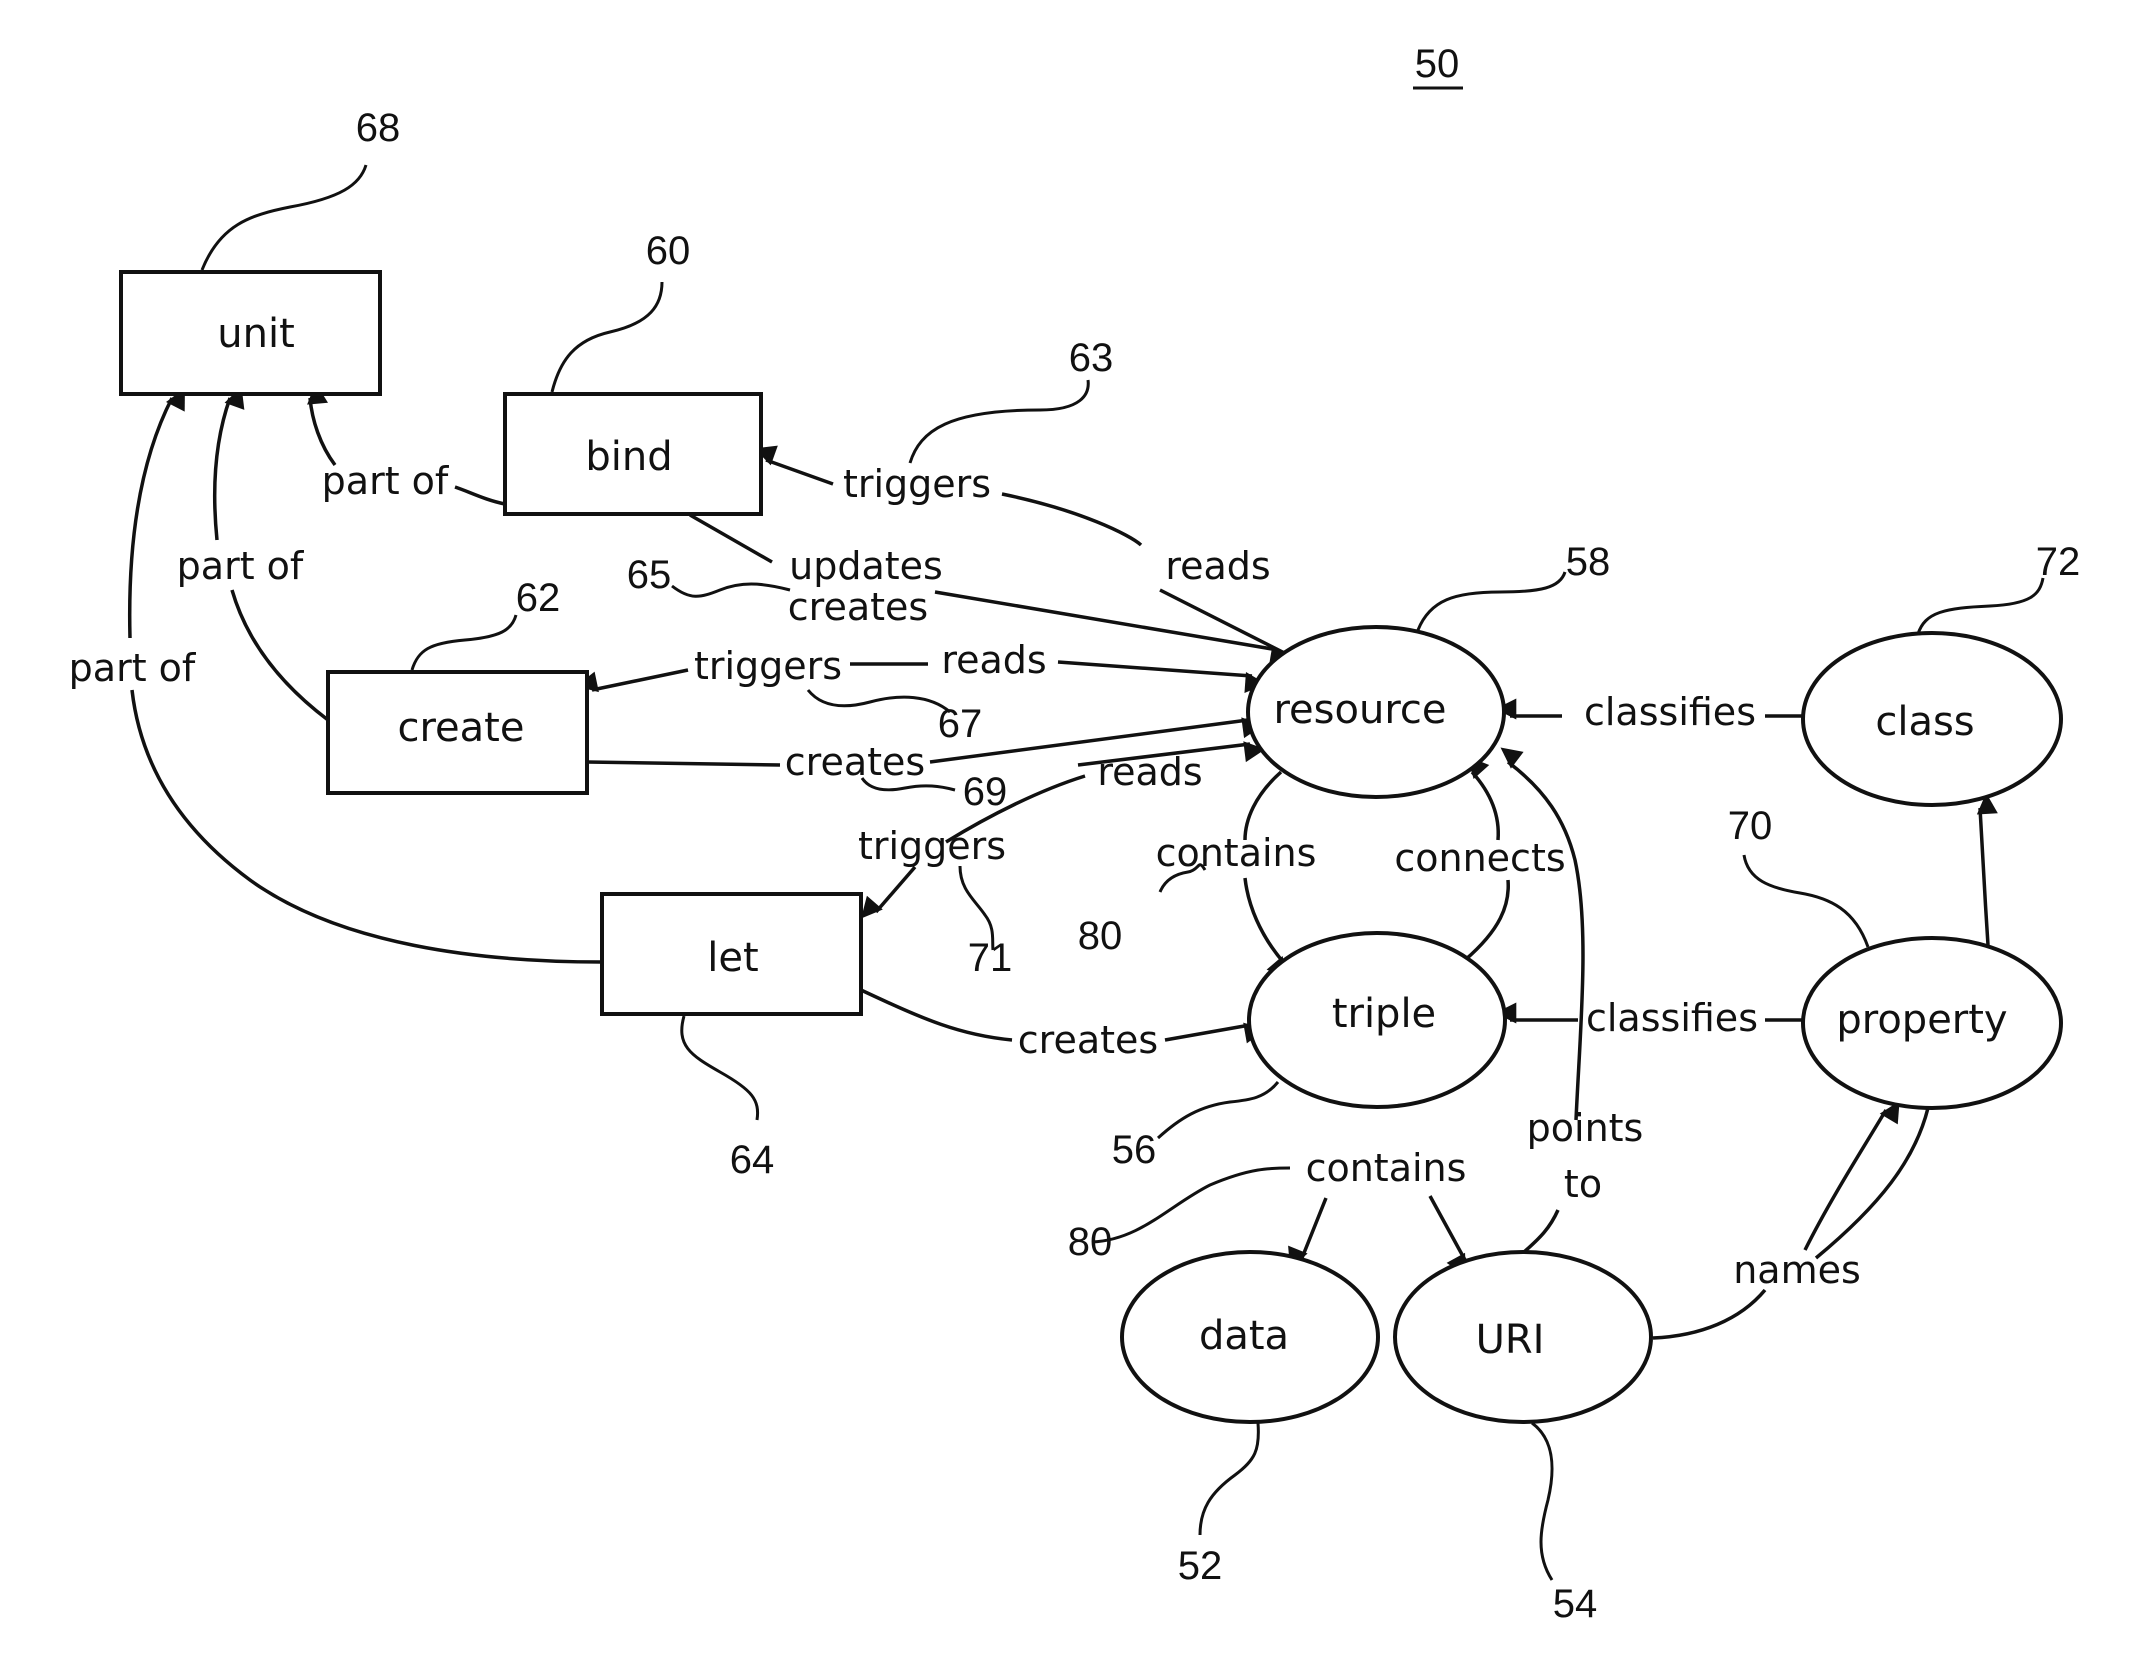 This screenshot has height=1661, width=2134. What do you see at coordinates (256, 334) in the screenshot?
I see `unit-label: unit` at bounding box center [256, 334].